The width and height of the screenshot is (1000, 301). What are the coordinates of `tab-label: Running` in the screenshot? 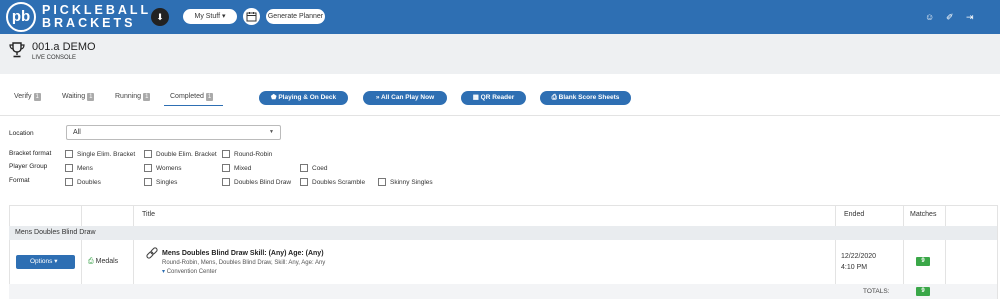 It's located at (128, 96).